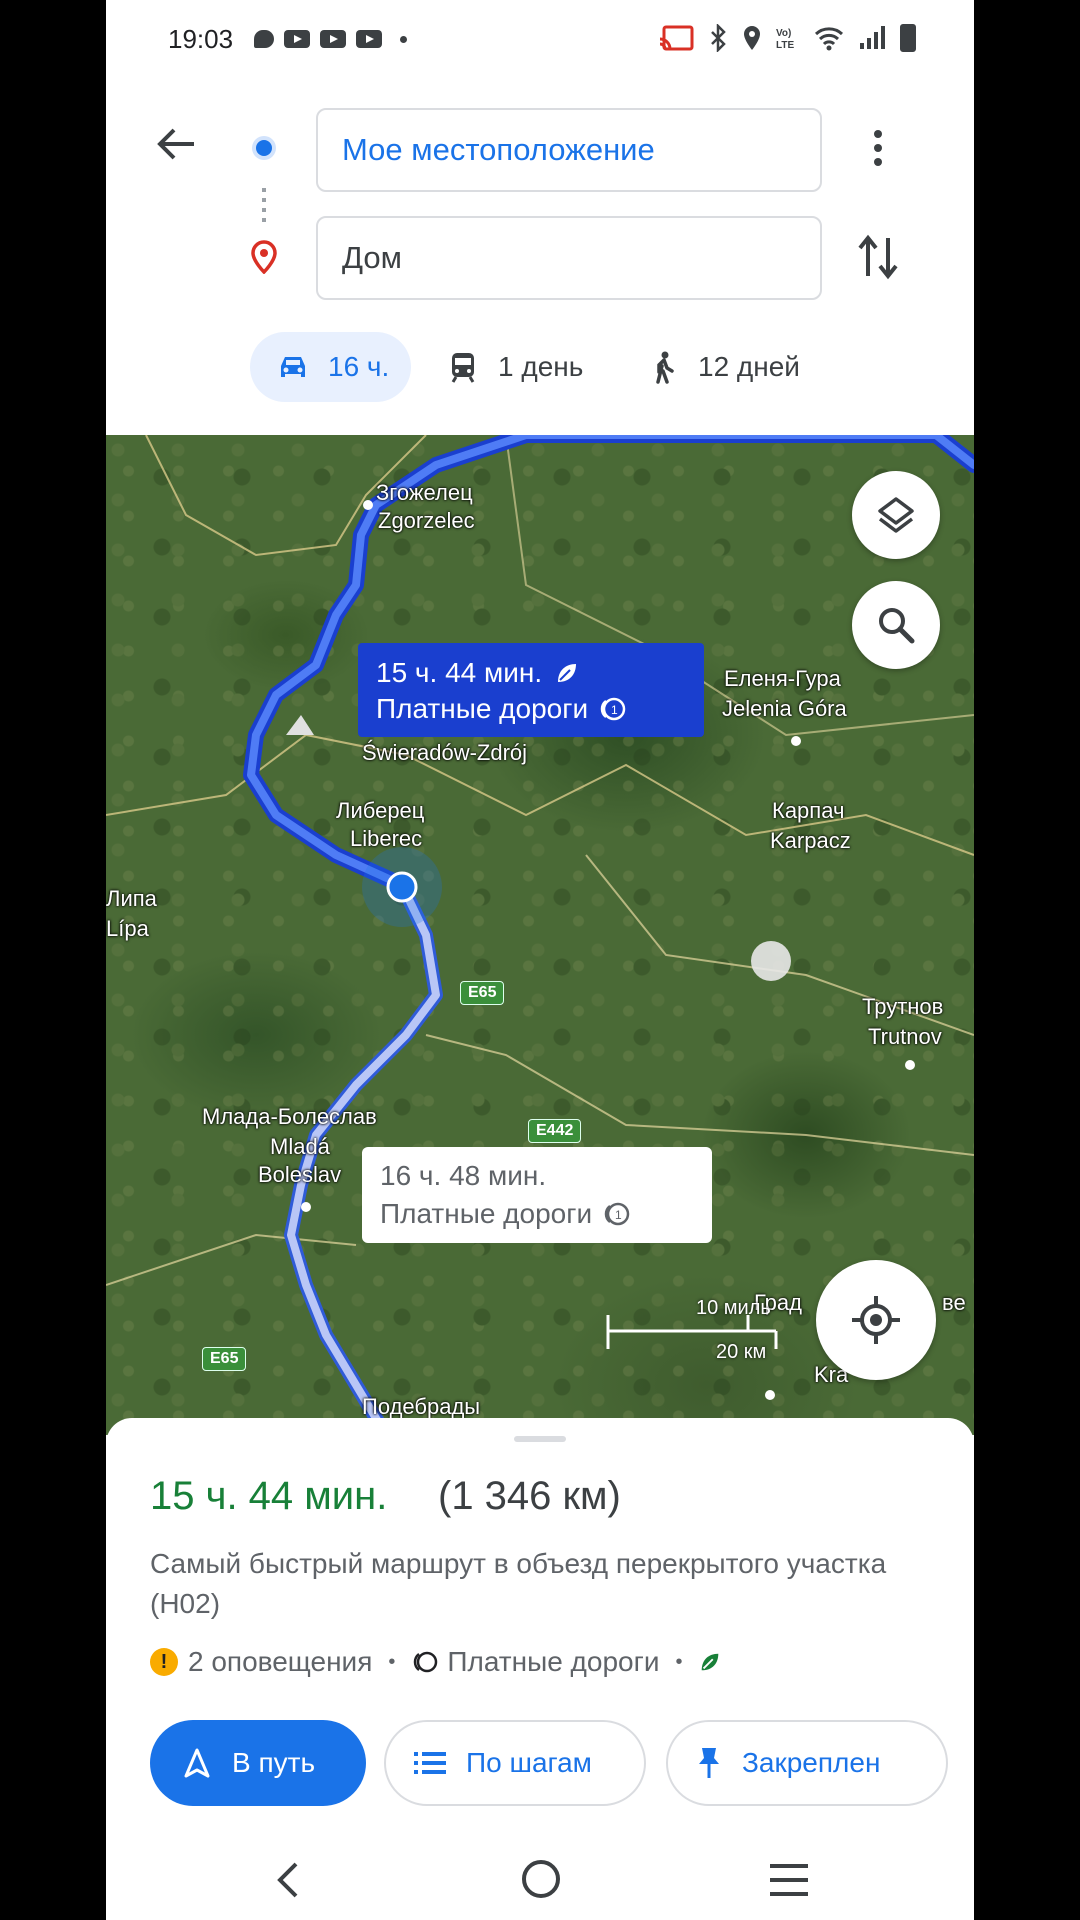  Describe the element at coordinates (905, 1036) in the screenshot. I see `map-label-trutnov: Trutnov` at that location.